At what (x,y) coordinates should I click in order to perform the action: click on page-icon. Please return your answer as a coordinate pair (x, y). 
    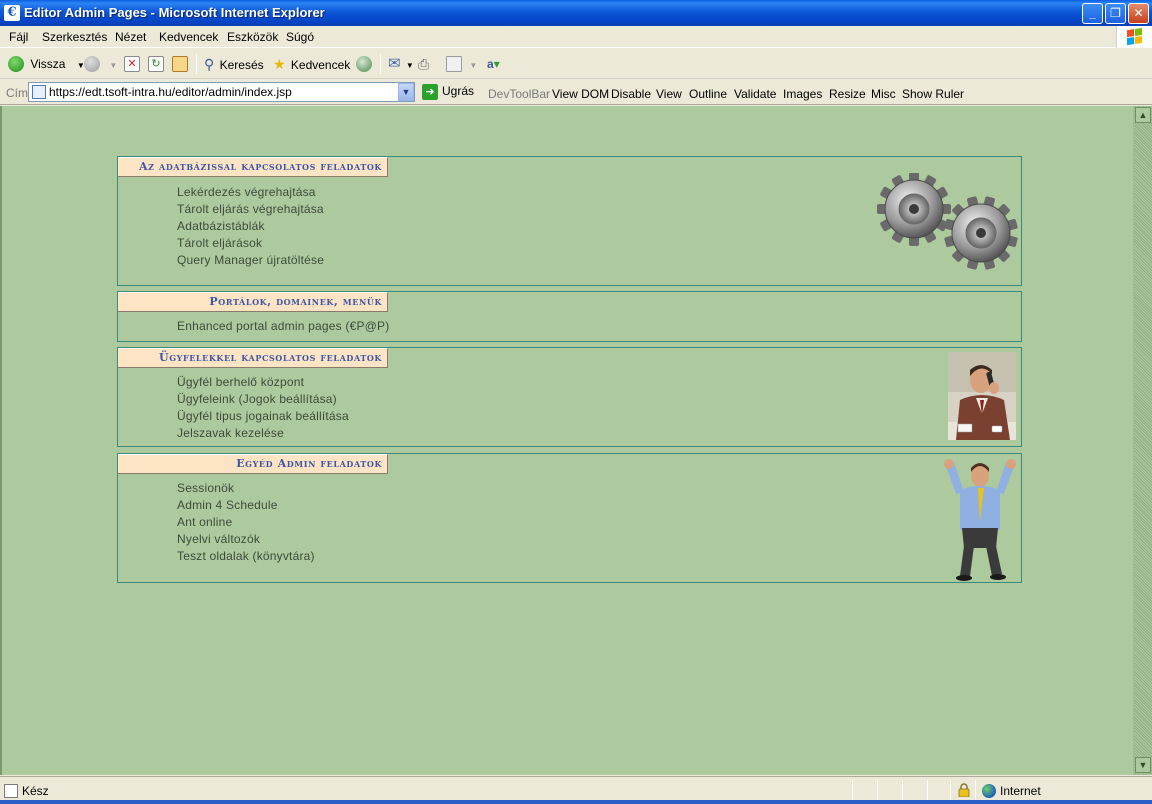
    Looking at the image, I should click on (39, 92).